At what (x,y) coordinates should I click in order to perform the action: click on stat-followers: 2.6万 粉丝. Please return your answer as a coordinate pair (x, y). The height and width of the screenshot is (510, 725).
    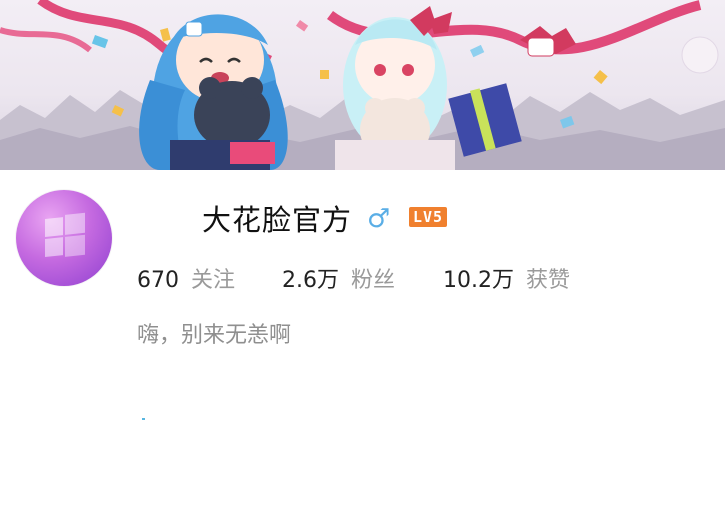
    Looking at the image, I should click on (338, 281).